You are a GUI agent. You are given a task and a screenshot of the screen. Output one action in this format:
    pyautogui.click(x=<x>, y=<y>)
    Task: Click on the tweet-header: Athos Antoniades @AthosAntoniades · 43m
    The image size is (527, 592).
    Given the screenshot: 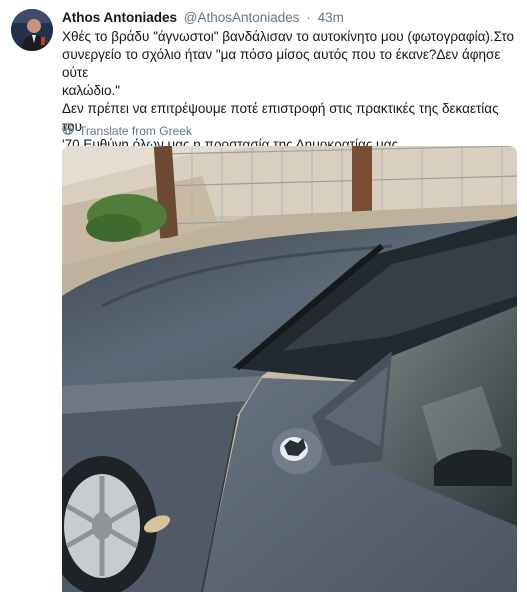 What is the action you would take?
    pyautogui.click(x=203, y=17)
    